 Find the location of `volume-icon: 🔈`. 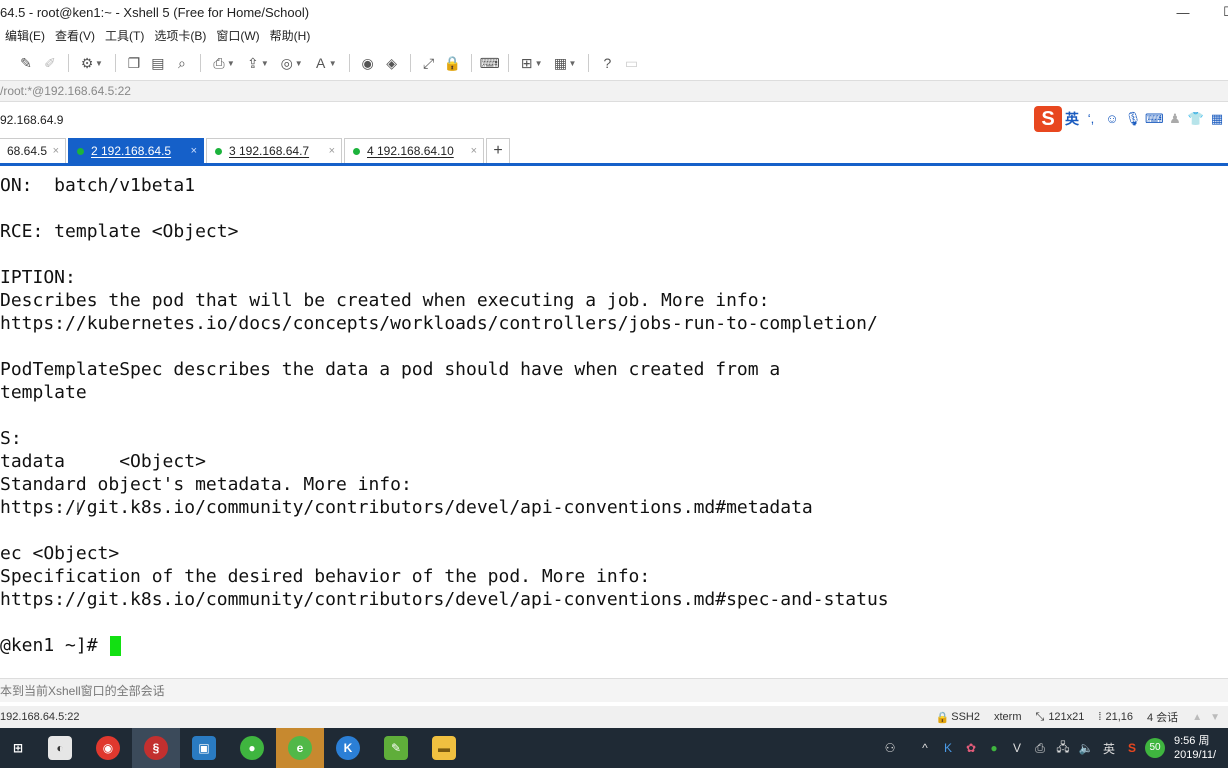

volume-icon: 🔈 is located at coordinates (1086, 748).